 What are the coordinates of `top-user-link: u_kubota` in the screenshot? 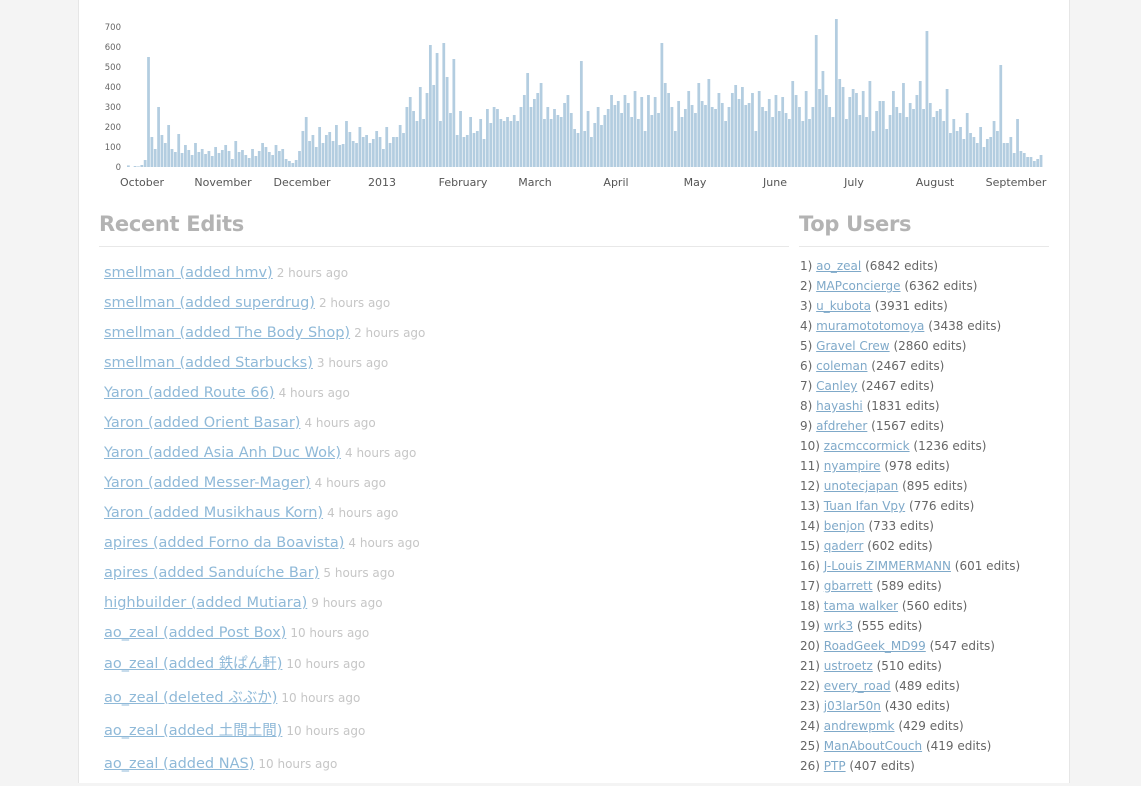 It's located at (843, 306).